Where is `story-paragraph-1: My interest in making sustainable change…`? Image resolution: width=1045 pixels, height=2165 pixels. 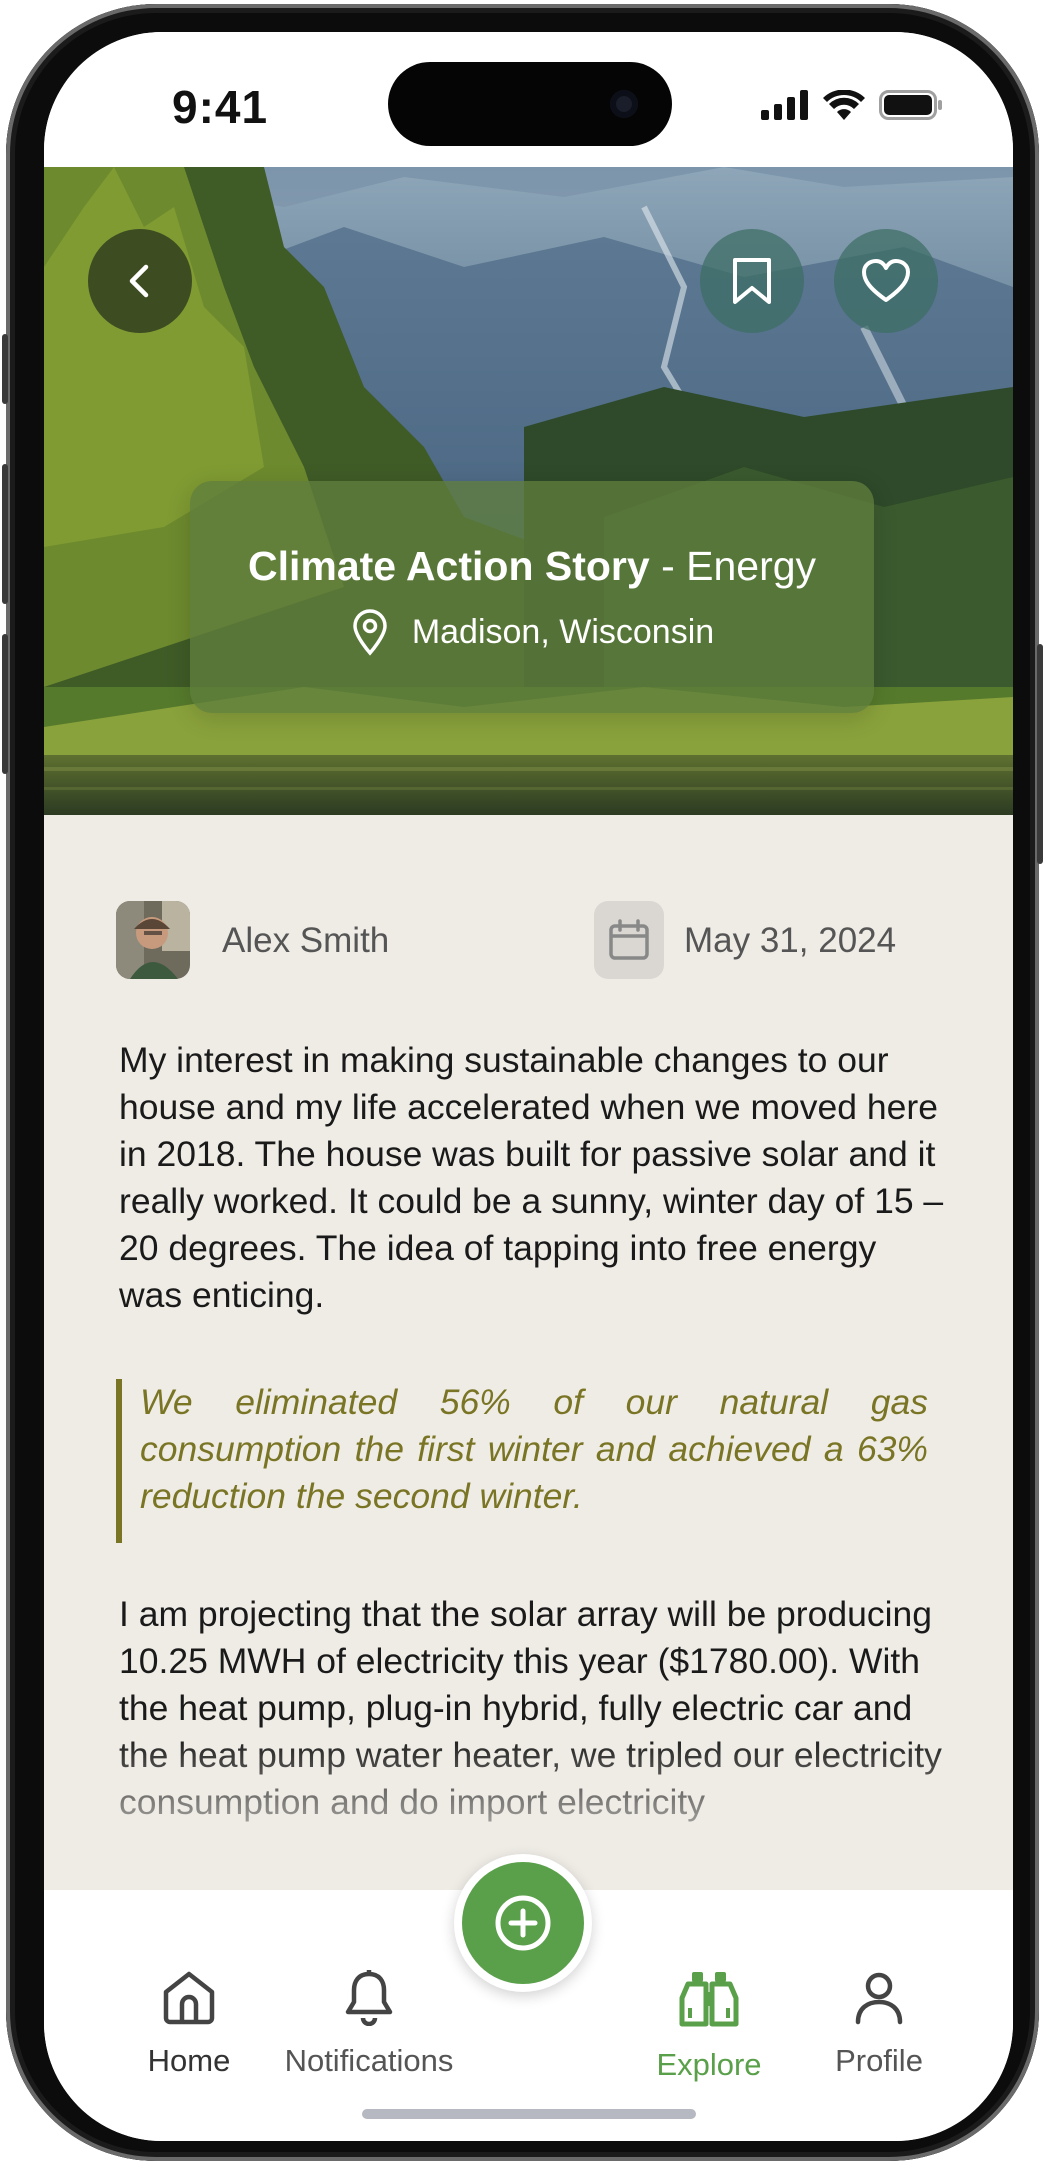
story-paragraph-1: My interest in making sustainable change… is located at coordinates (531, 1177).